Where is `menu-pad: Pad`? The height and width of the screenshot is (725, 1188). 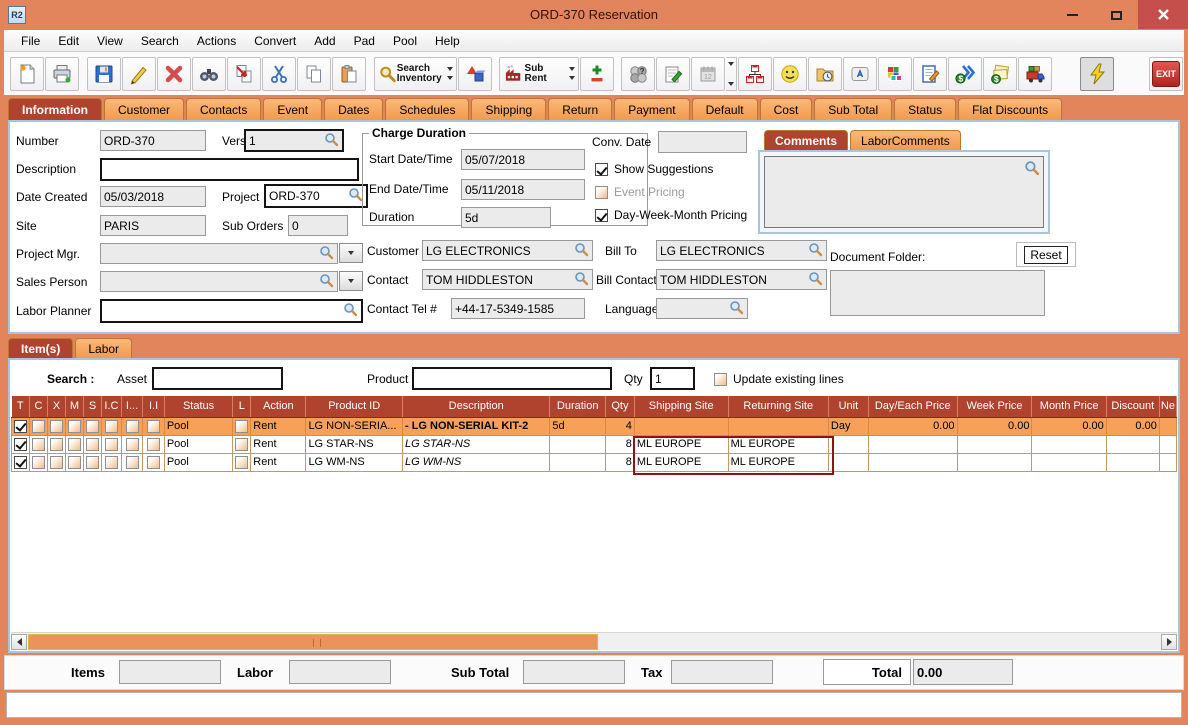
menu-pad: Pad is located at coordinates (364, 41).